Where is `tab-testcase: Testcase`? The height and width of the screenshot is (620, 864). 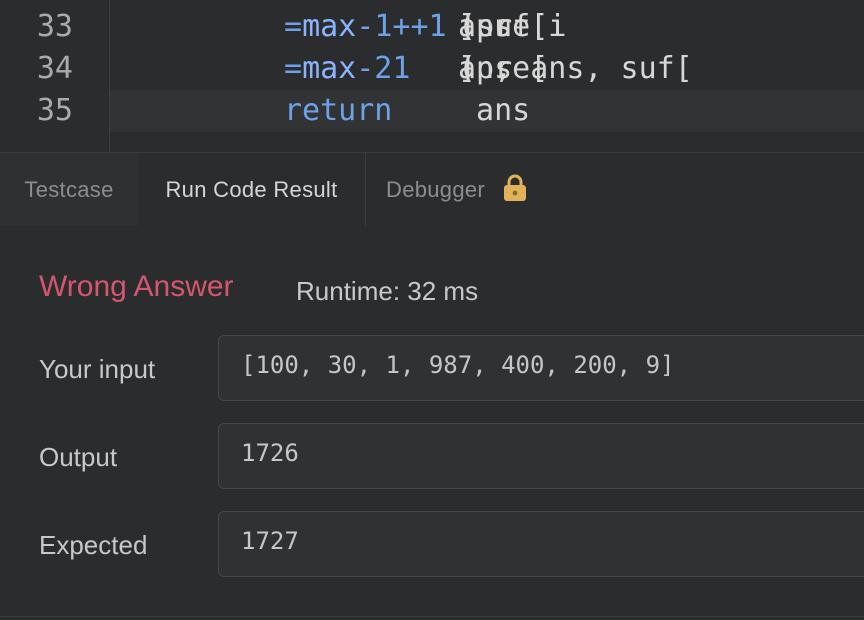
tab-testcase: Testcase is located at coordinates (69, 189).